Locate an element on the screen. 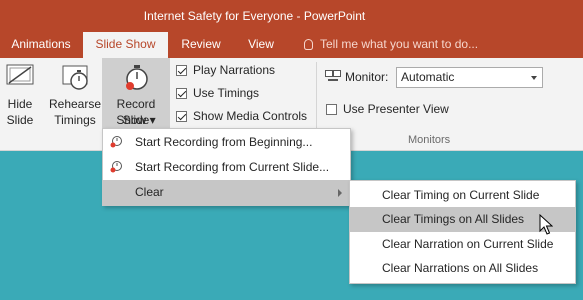 The height and width of the screenshot is (300, 583). submenu-item-label: Clear Narrations on All Slides is located at coordinates (460, 268).